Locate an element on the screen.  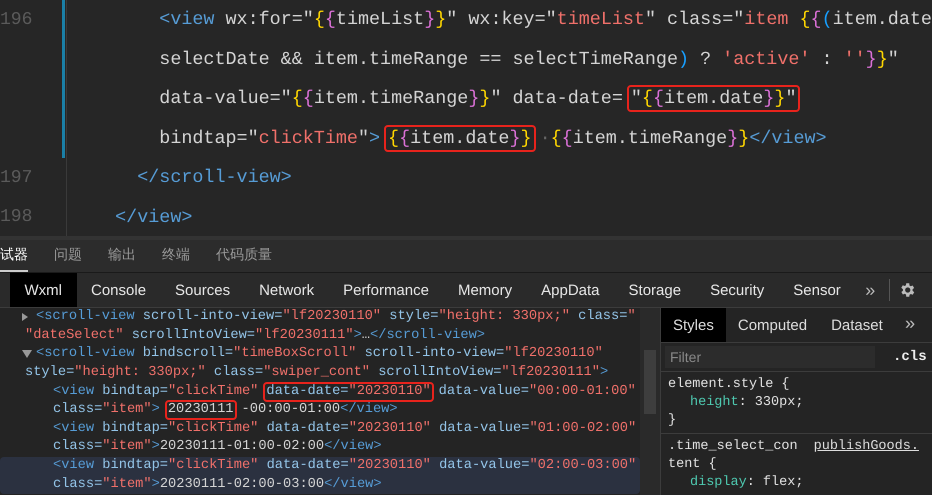
devtools-tab: Console is located at coordinates (118, 290).